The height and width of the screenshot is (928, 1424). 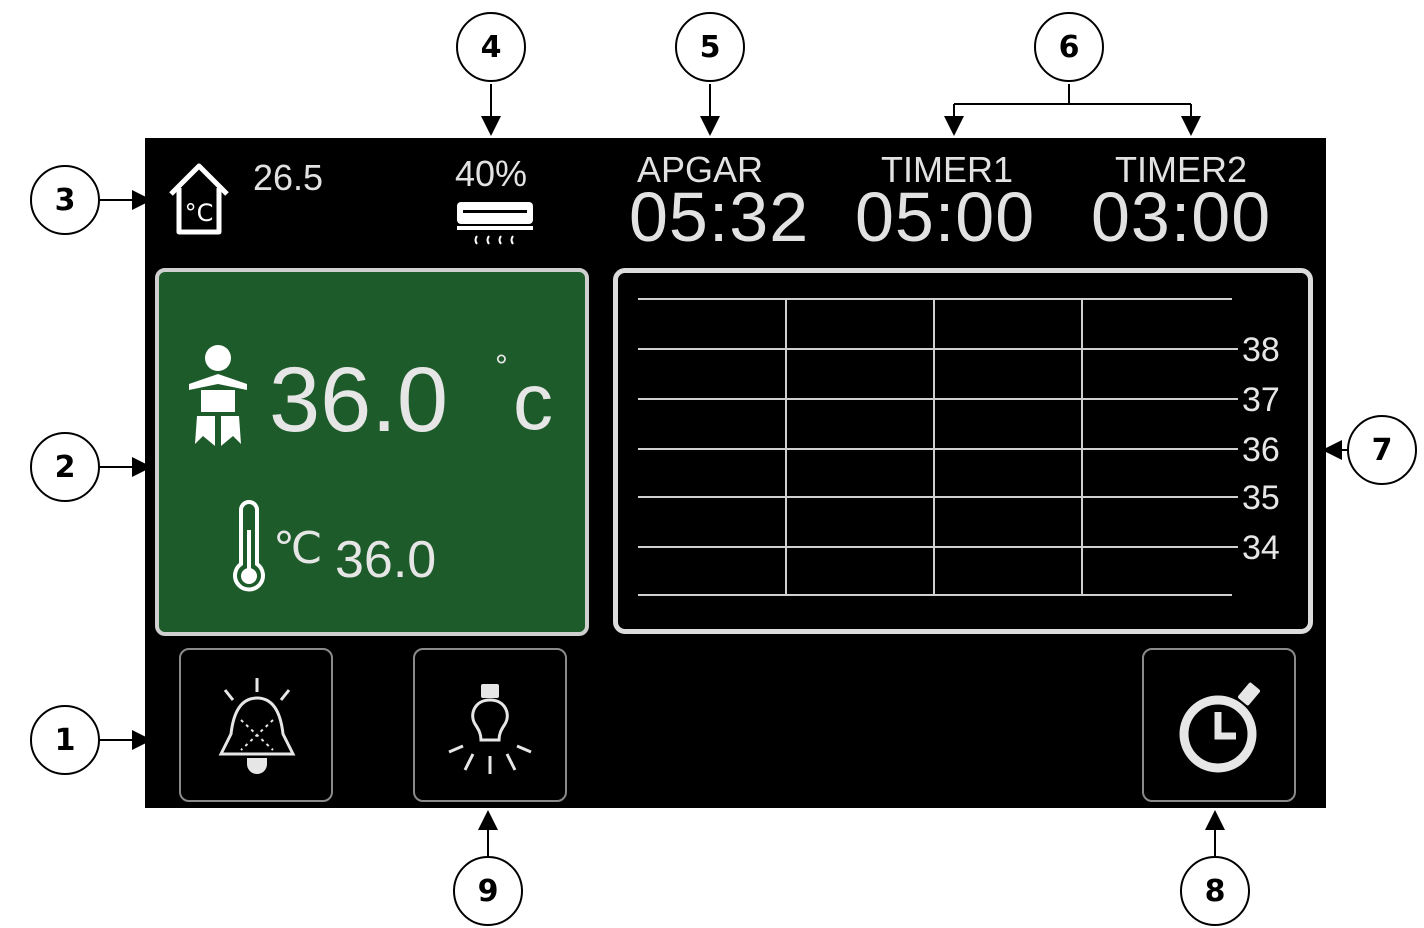 I want to click on ambient-temperature-display: °C 26.5, so click(x=258, y=193).